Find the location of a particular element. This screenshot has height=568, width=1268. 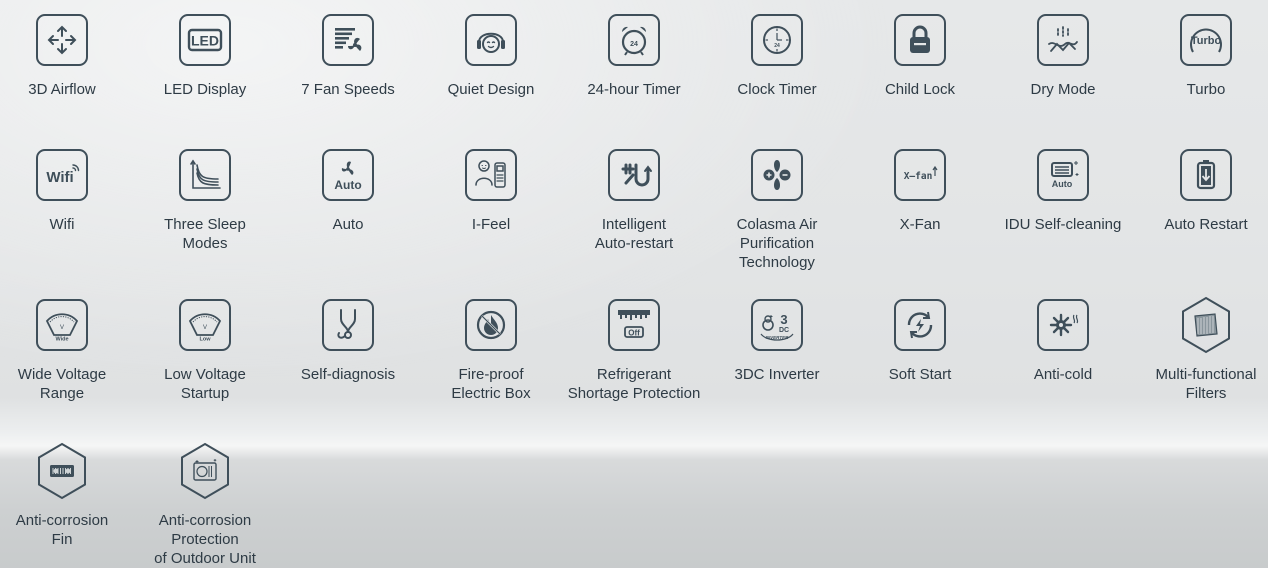

auto-restart-icon is located at coordinates (1206, 175).